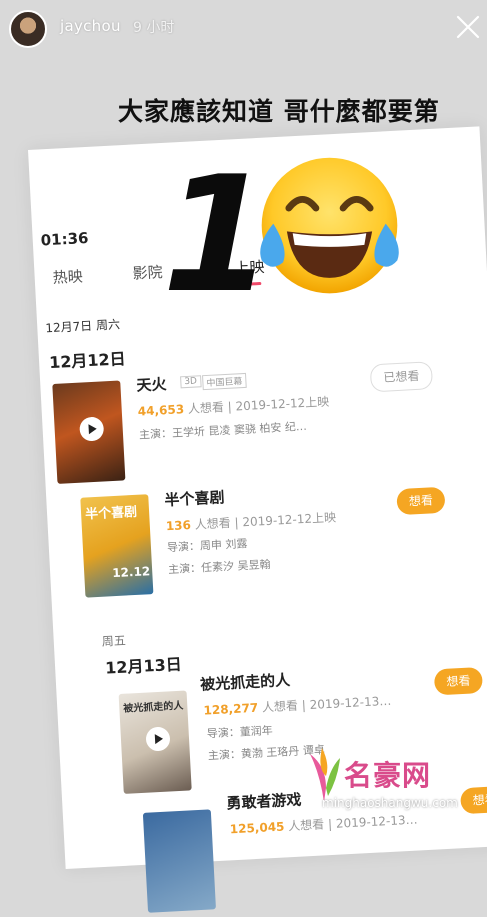 The image size is (487, 917). I want to click on want-count: 44,653, so click(161, 410).